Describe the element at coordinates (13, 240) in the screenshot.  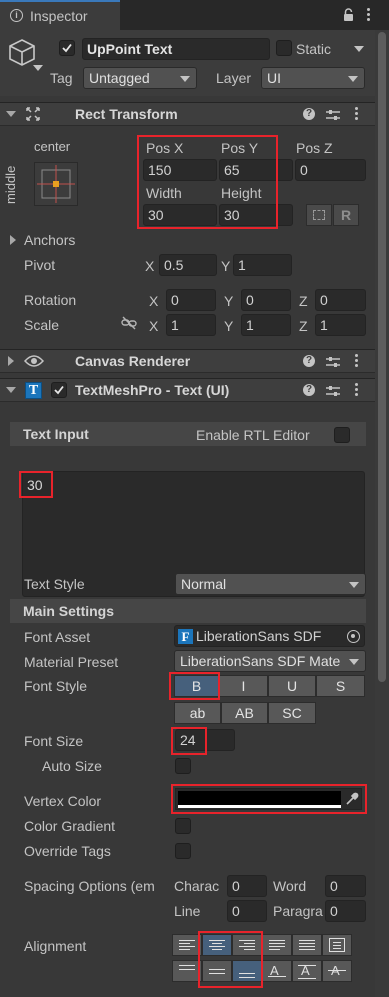
I see `anchors-expand-icon` at that location.